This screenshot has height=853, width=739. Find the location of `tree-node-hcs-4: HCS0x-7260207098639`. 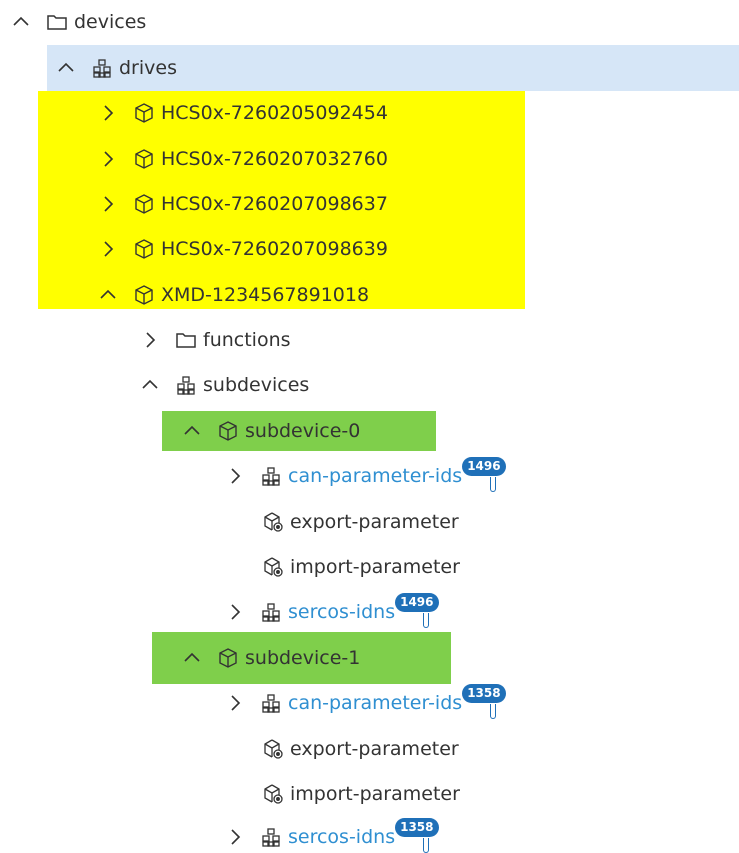

tree-node-hcs-4: HCS0x-7260207098639 is located at coordinates (242, 249).